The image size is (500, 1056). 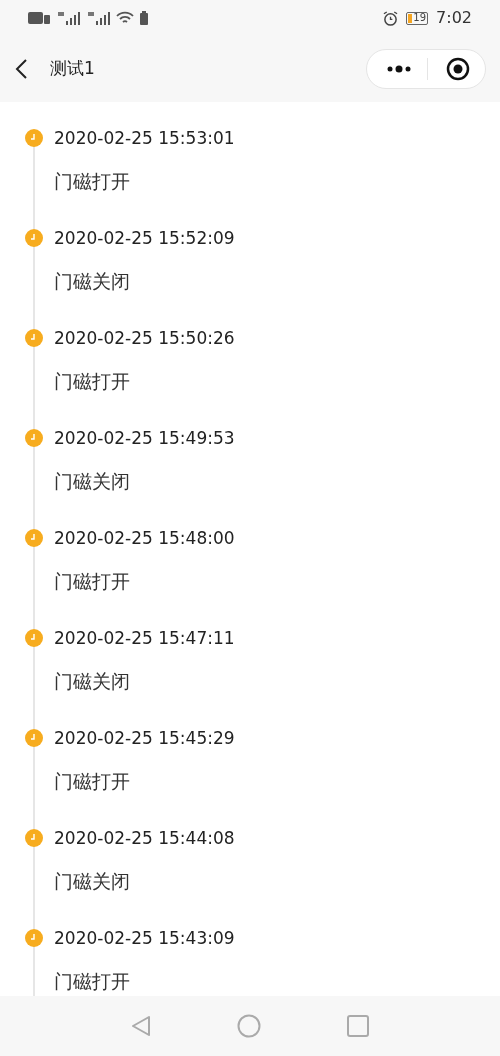 I want to click on event-time: 2020-02-25 15:43:09, so click(x=145, y=938).